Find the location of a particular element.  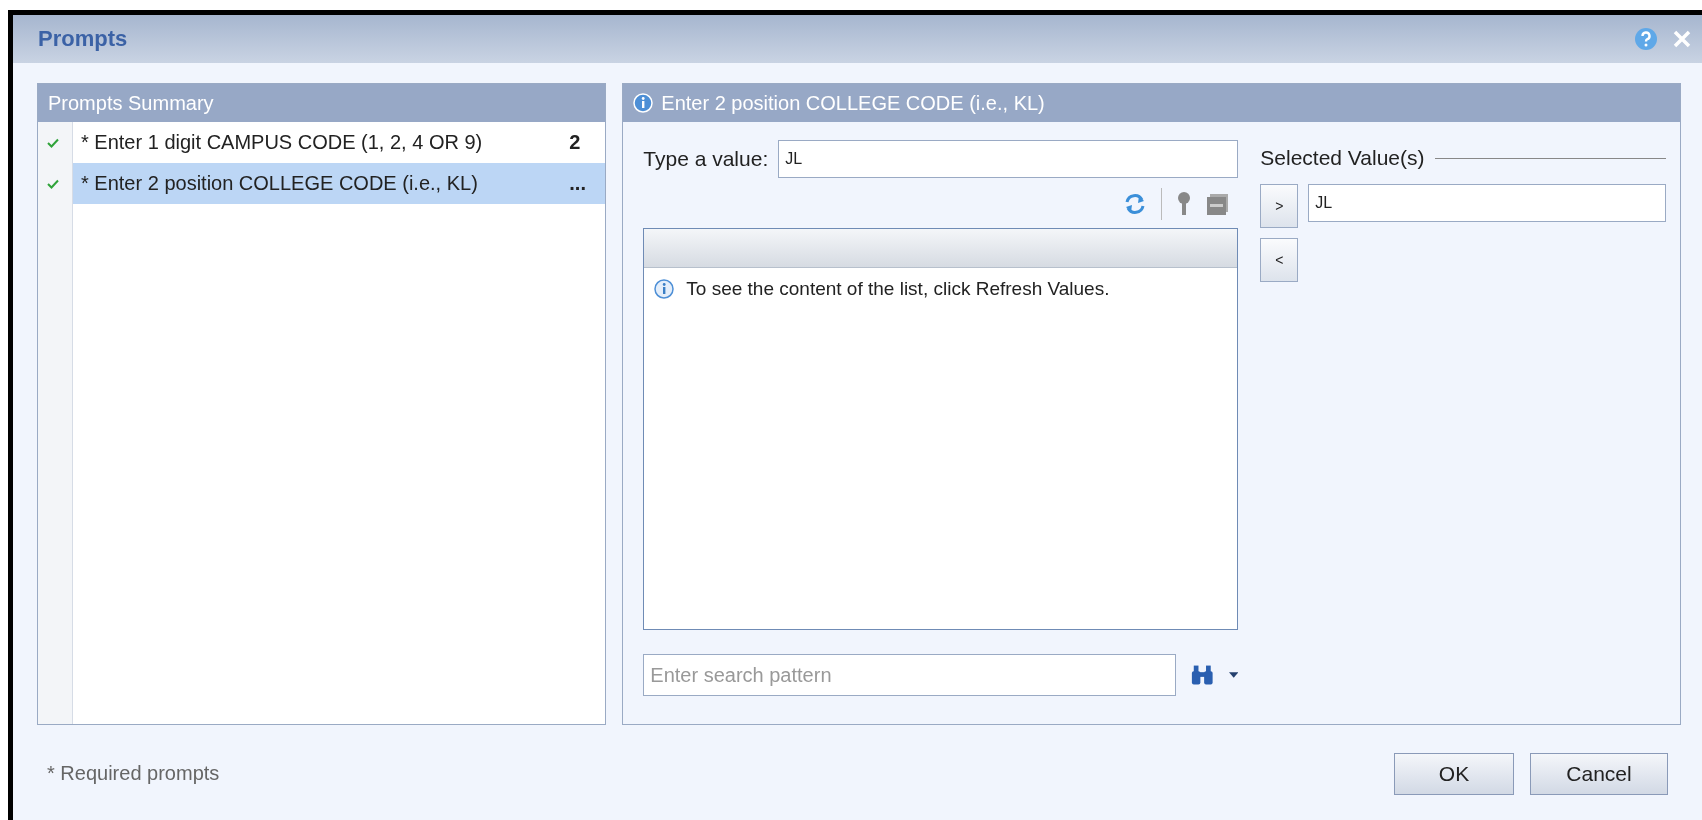

panel-title: Prompts Summary is located at coordinates (131, 103).